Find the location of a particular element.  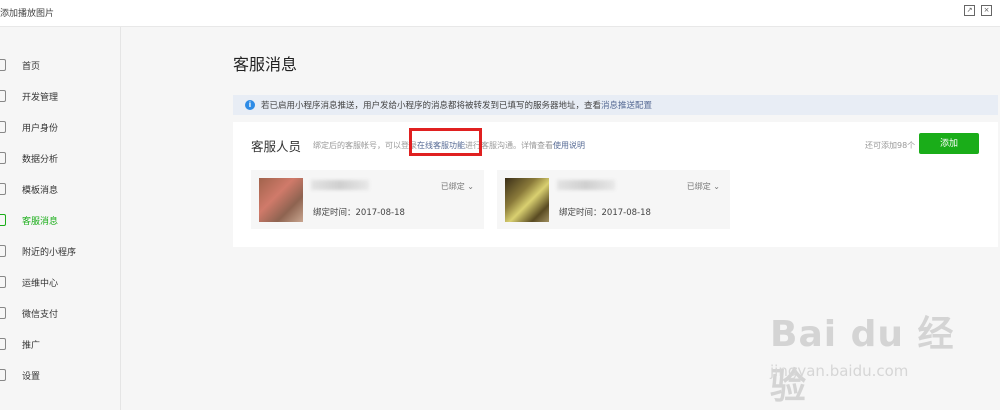

notice-text: 若已启用小程序消息推送，用户发给小程序的消息都将被转发到已填写的服务器地址，查看 is located at coordinates (431, 106).